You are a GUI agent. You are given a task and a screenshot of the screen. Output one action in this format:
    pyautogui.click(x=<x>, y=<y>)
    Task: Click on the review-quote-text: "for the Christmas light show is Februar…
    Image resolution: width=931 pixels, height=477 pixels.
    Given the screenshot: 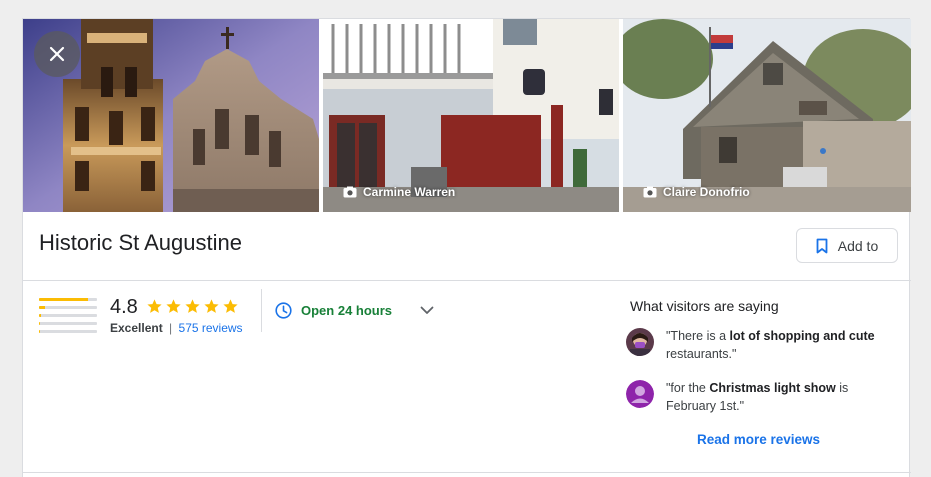 What is the action you would take?
    pyautogui.click(x=782, y=397)
    